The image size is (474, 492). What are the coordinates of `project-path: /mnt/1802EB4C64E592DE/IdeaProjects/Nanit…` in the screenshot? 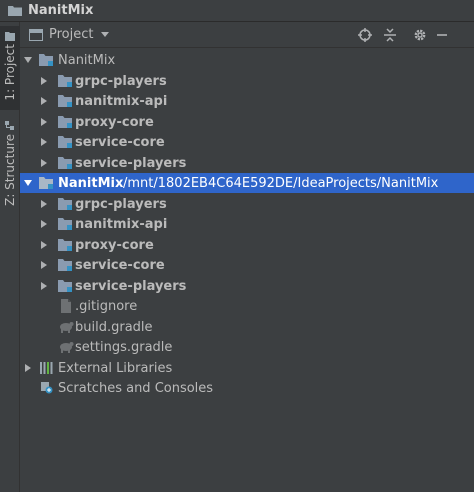 It's located at (281, 183).